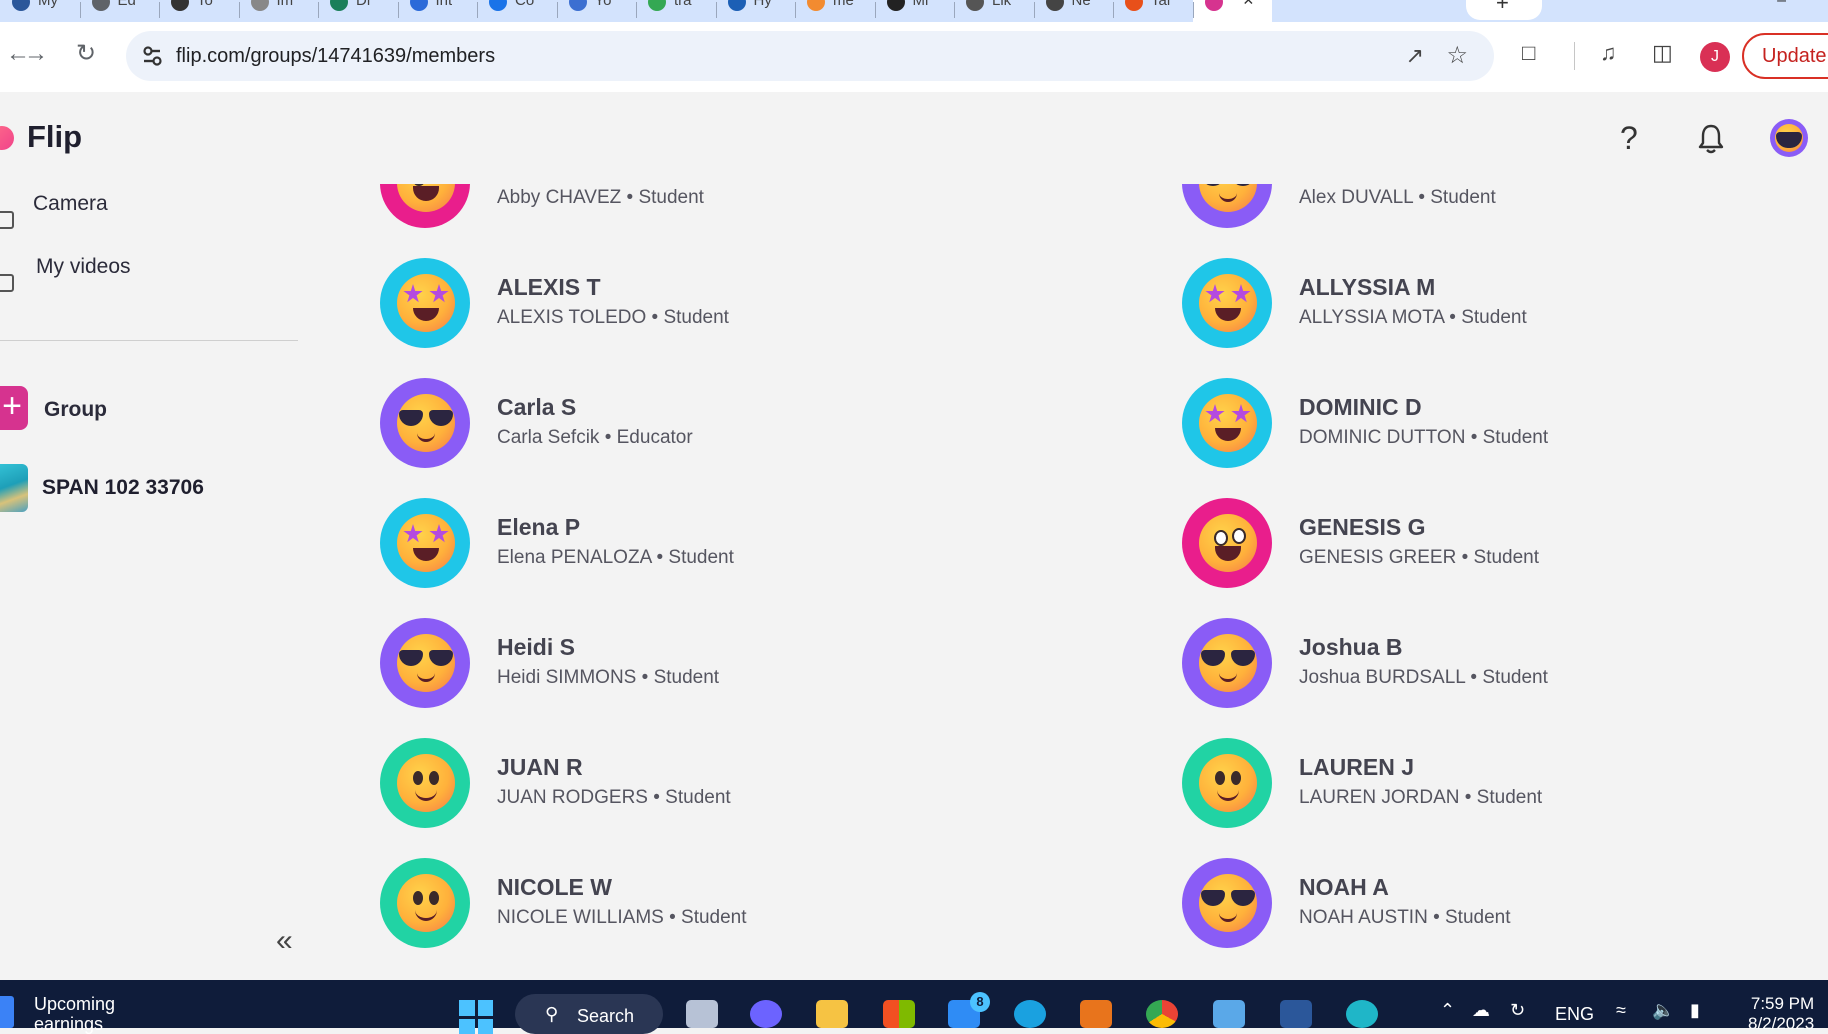 The height and width of the screenshot is (1034, 1828). I want to click on app-logo: Flip, so click(54, 137).